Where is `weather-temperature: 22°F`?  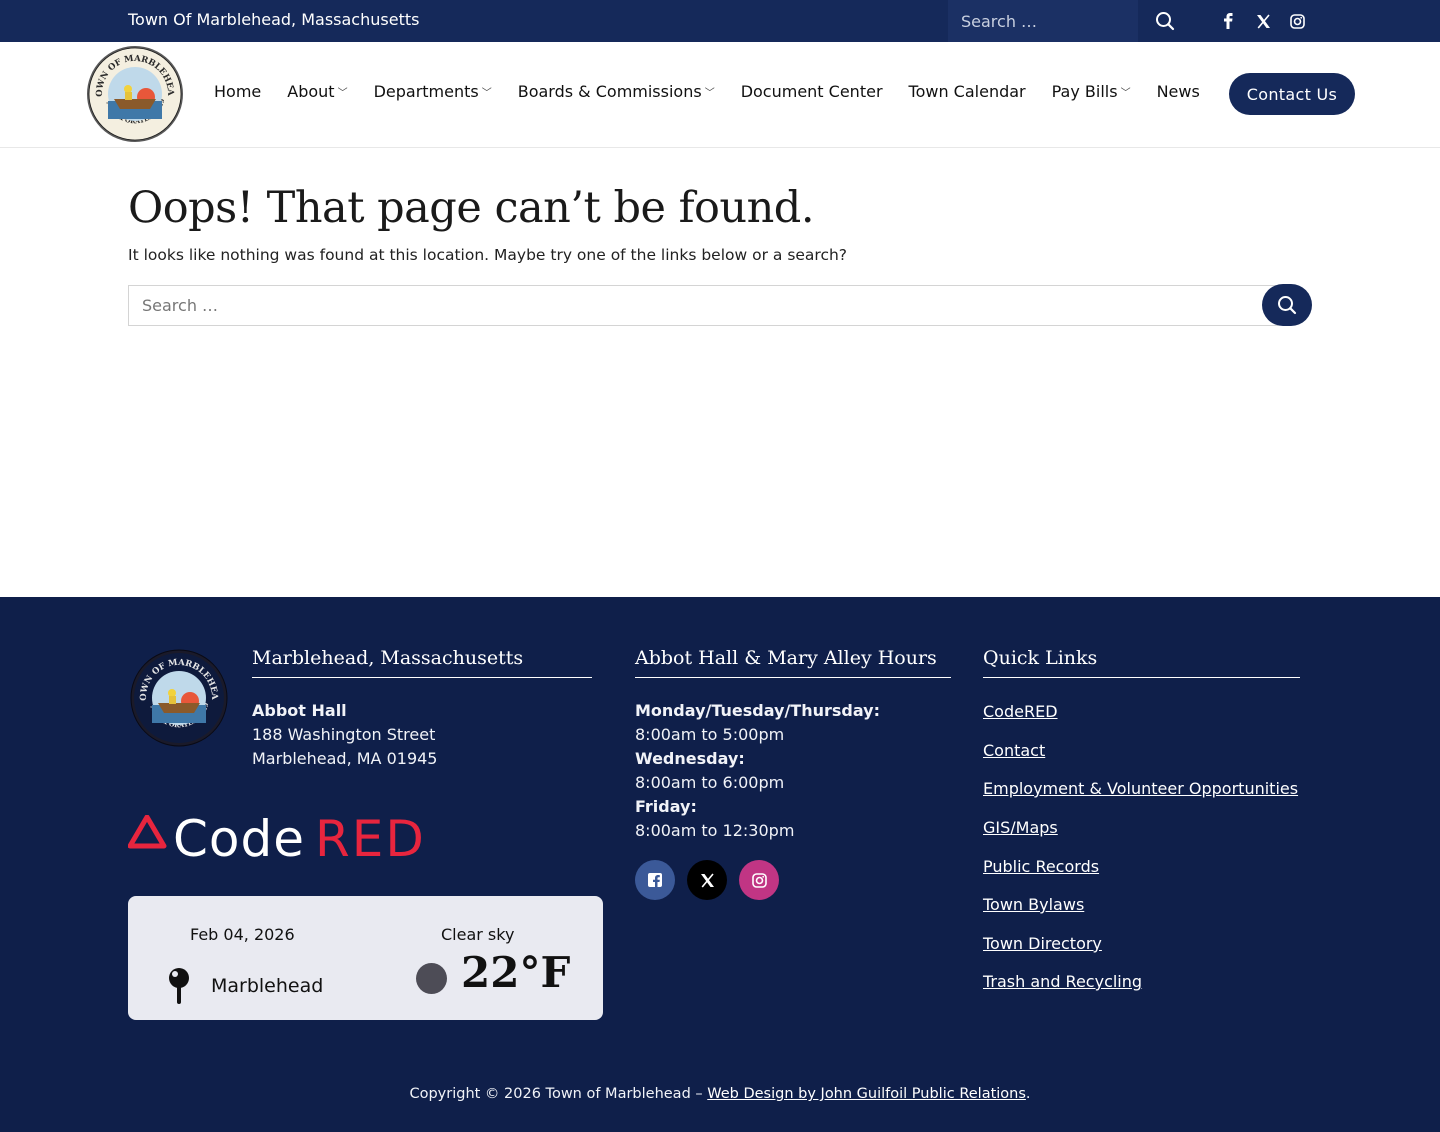 weather-temperature: 22°F is located at coordinates (516, 972).